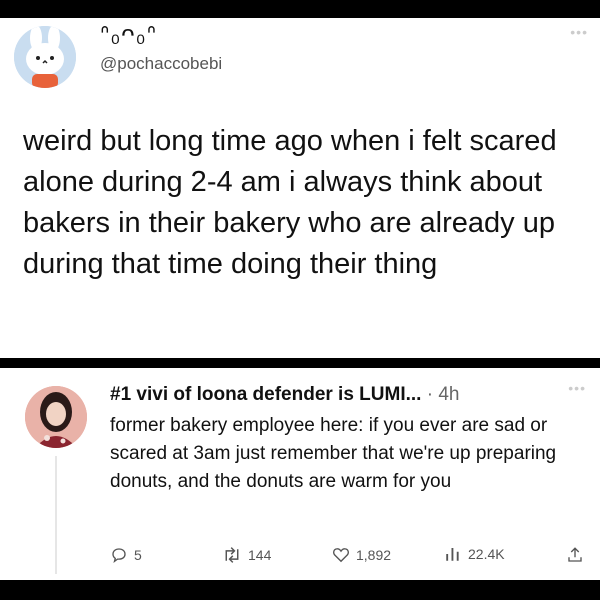 This screenshot has height=600, width=600. I want to click on share-button, so click(578, 555).